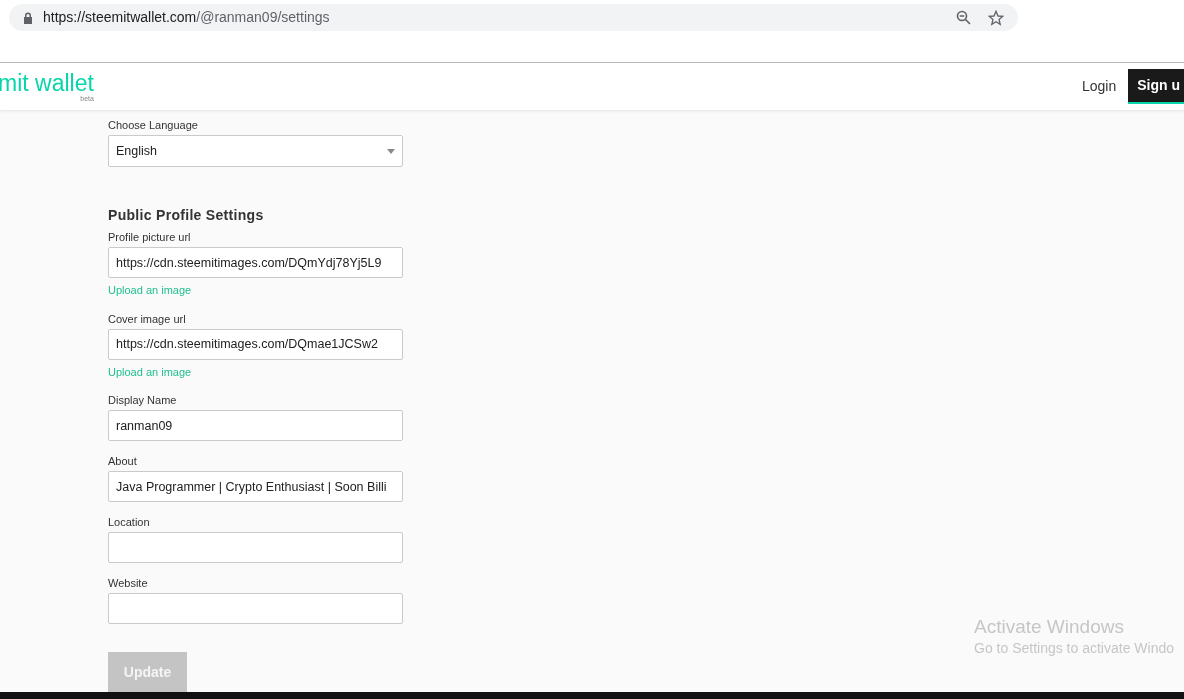  What do you see at coordinates (963, 17) in the screenshot?
I see `zoom-out-icon` at bounding box center [963, 17].